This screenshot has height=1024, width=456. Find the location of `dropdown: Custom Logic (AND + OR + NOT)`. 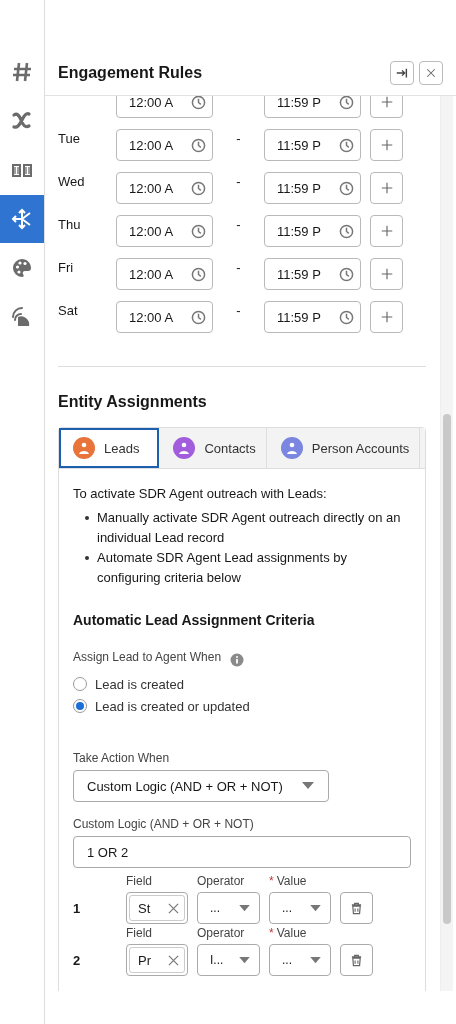

dropdown: Custom Logic (AND + OR + NOT) is located at coordinates (201, 786).